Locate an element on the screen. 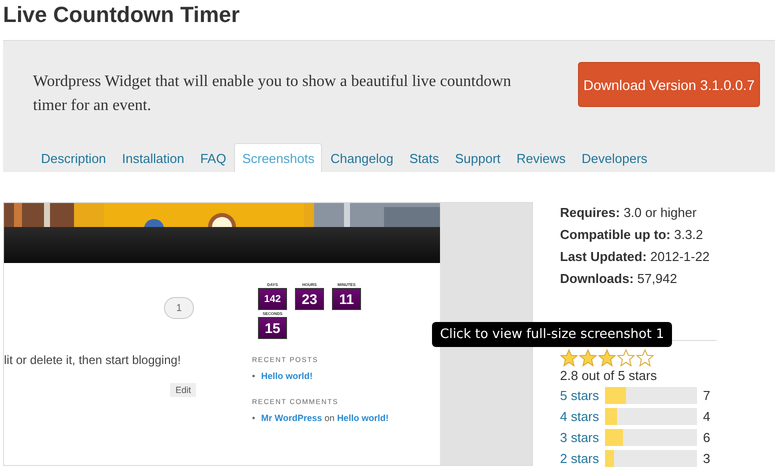 This screenshot has width=778, height=473. countdown-digit: 15 is located at coordinates (272, 328).